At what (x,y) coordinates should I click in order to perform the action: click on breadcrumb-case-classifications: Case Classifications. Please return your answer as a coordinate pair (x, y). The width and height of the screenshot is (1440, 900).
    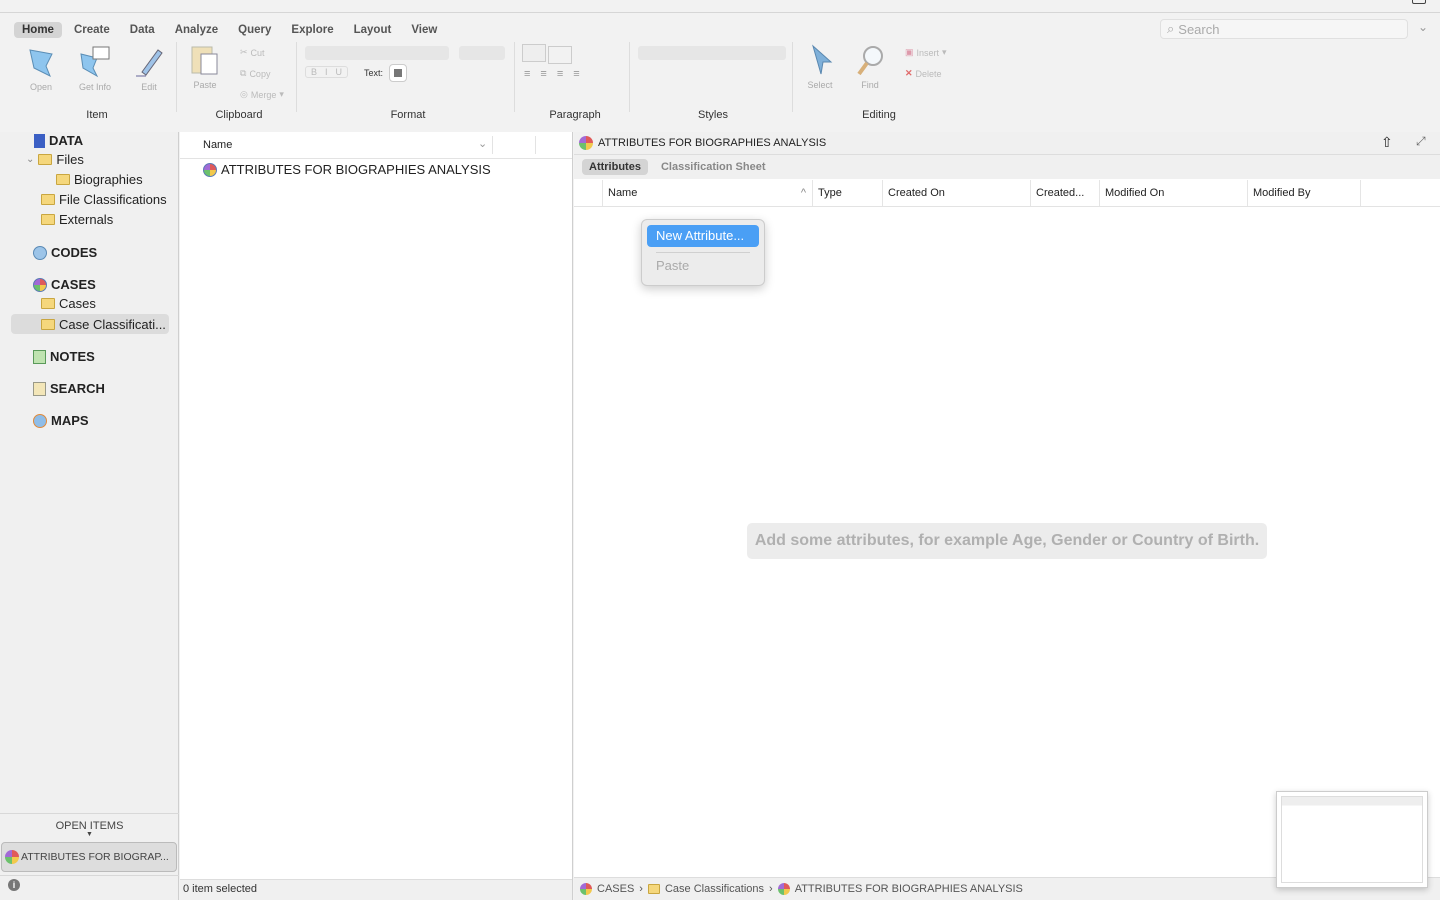
    Looking at the image, I should click on (714, 889).